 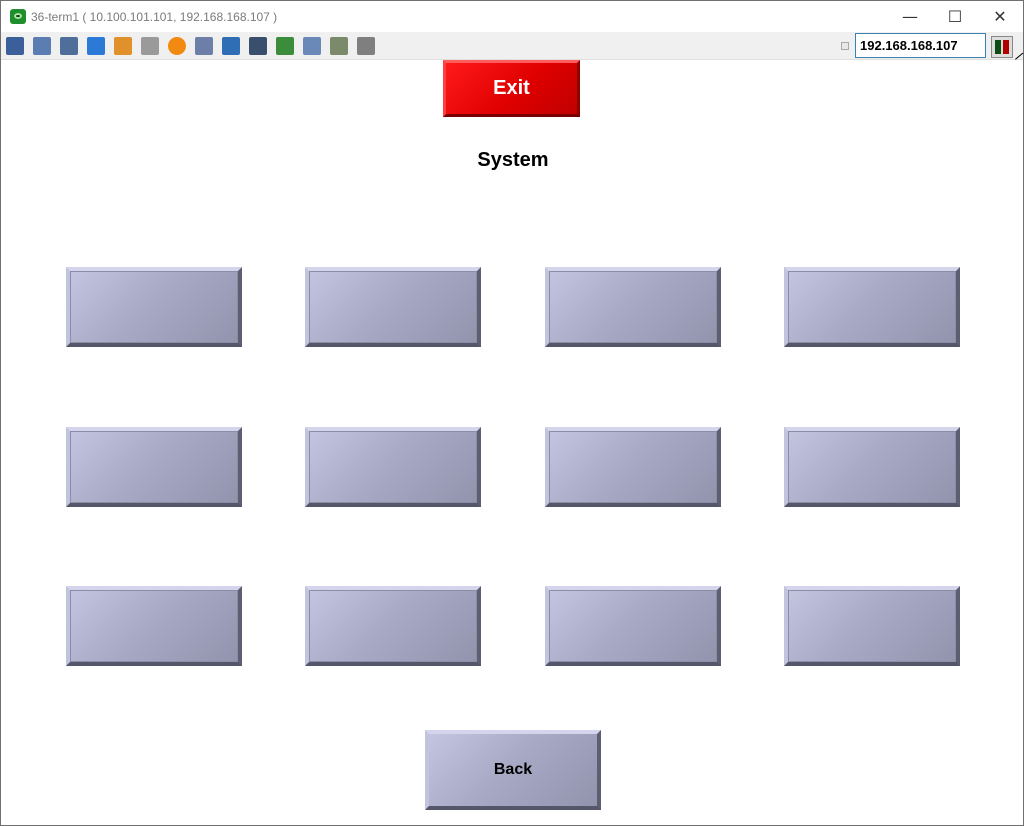 What do you see at coordinates (920, 45) in the screenshot?
I see `ip-address-field: 192.168.168.107` at bounding box center [920, 45].